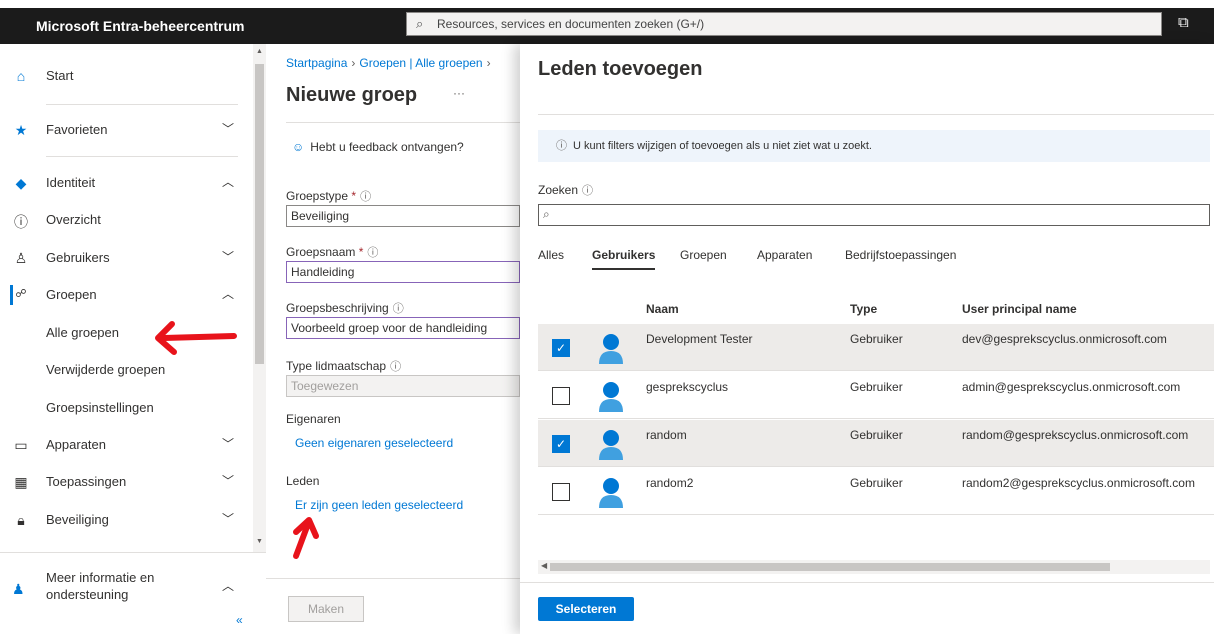 The image size is (1214, 634). I want to click on sidebar-item-groepen: ☍ Groepen ︿, so click(126, 295).